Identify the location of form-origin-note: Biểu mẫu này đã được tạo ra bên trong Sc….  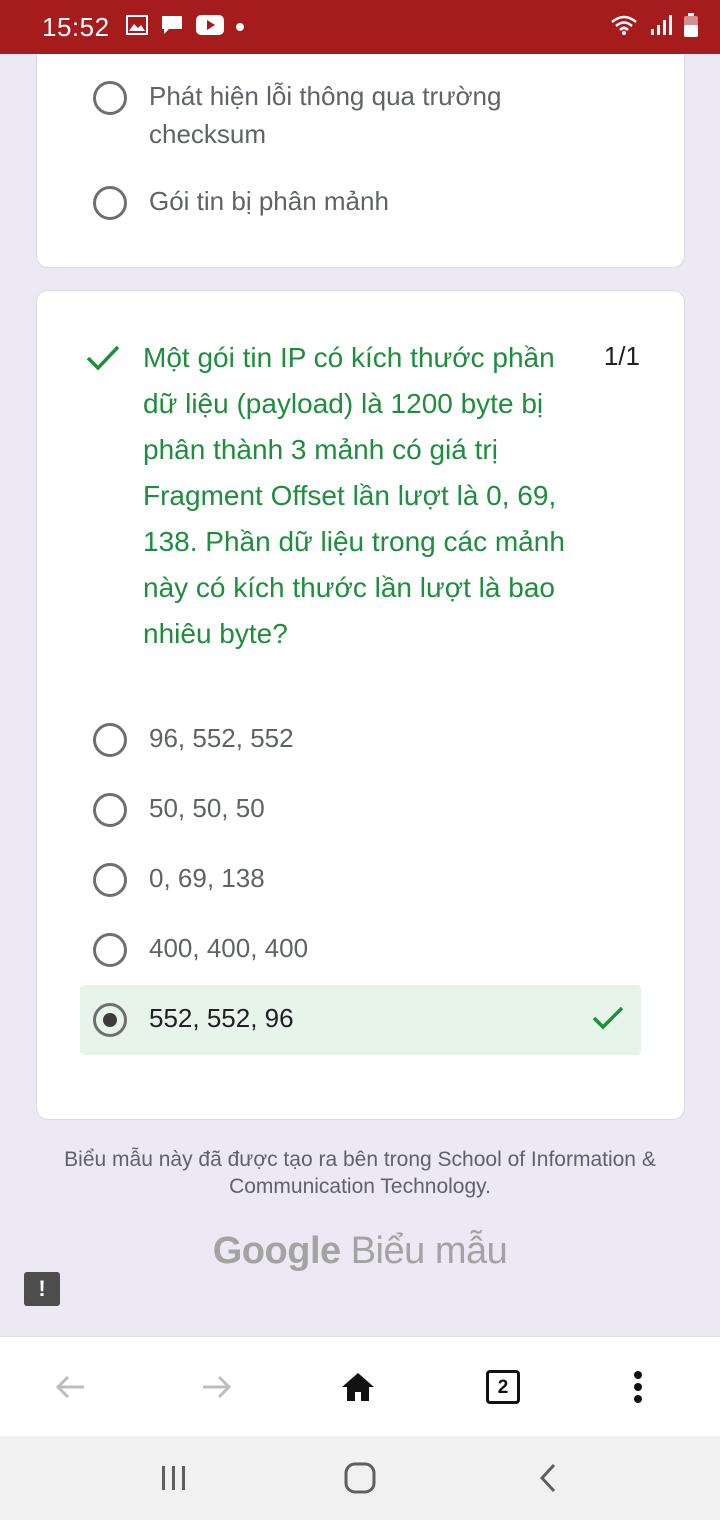
(360, 1173).